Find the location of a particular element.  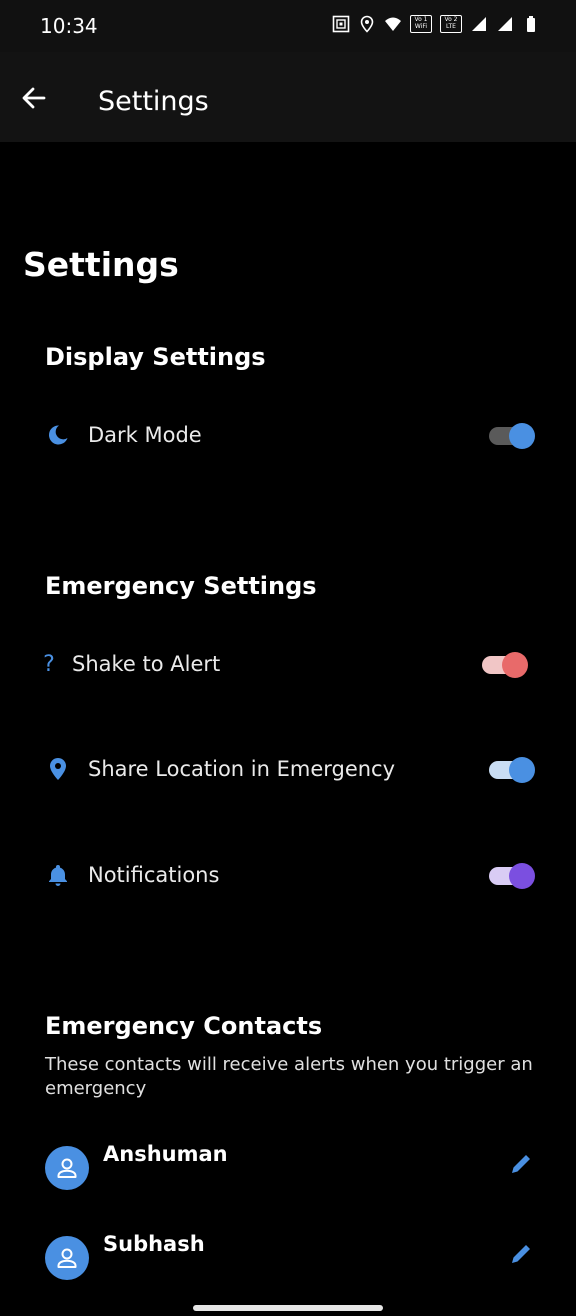

share-location-row: Share Location in Emergency is located at coordinates (290, 769).